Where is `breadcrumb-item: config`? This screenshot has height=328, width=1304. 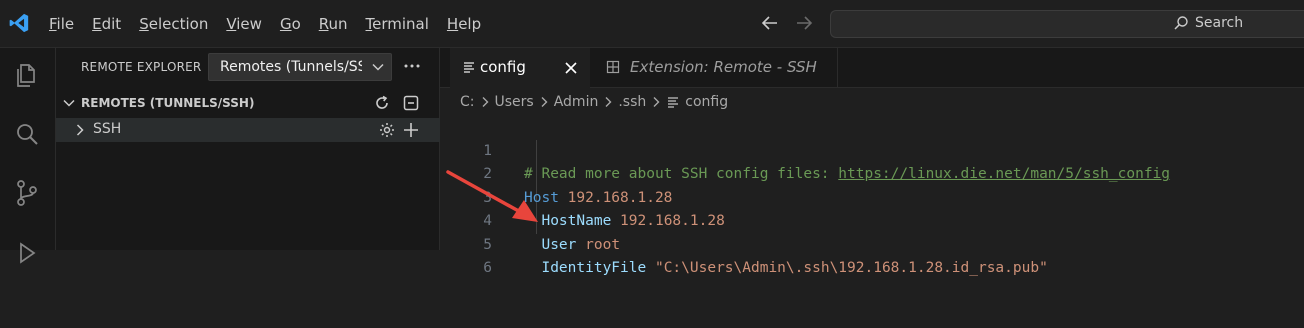 breadcrumb-item: config is located at coordinates (706, 102).